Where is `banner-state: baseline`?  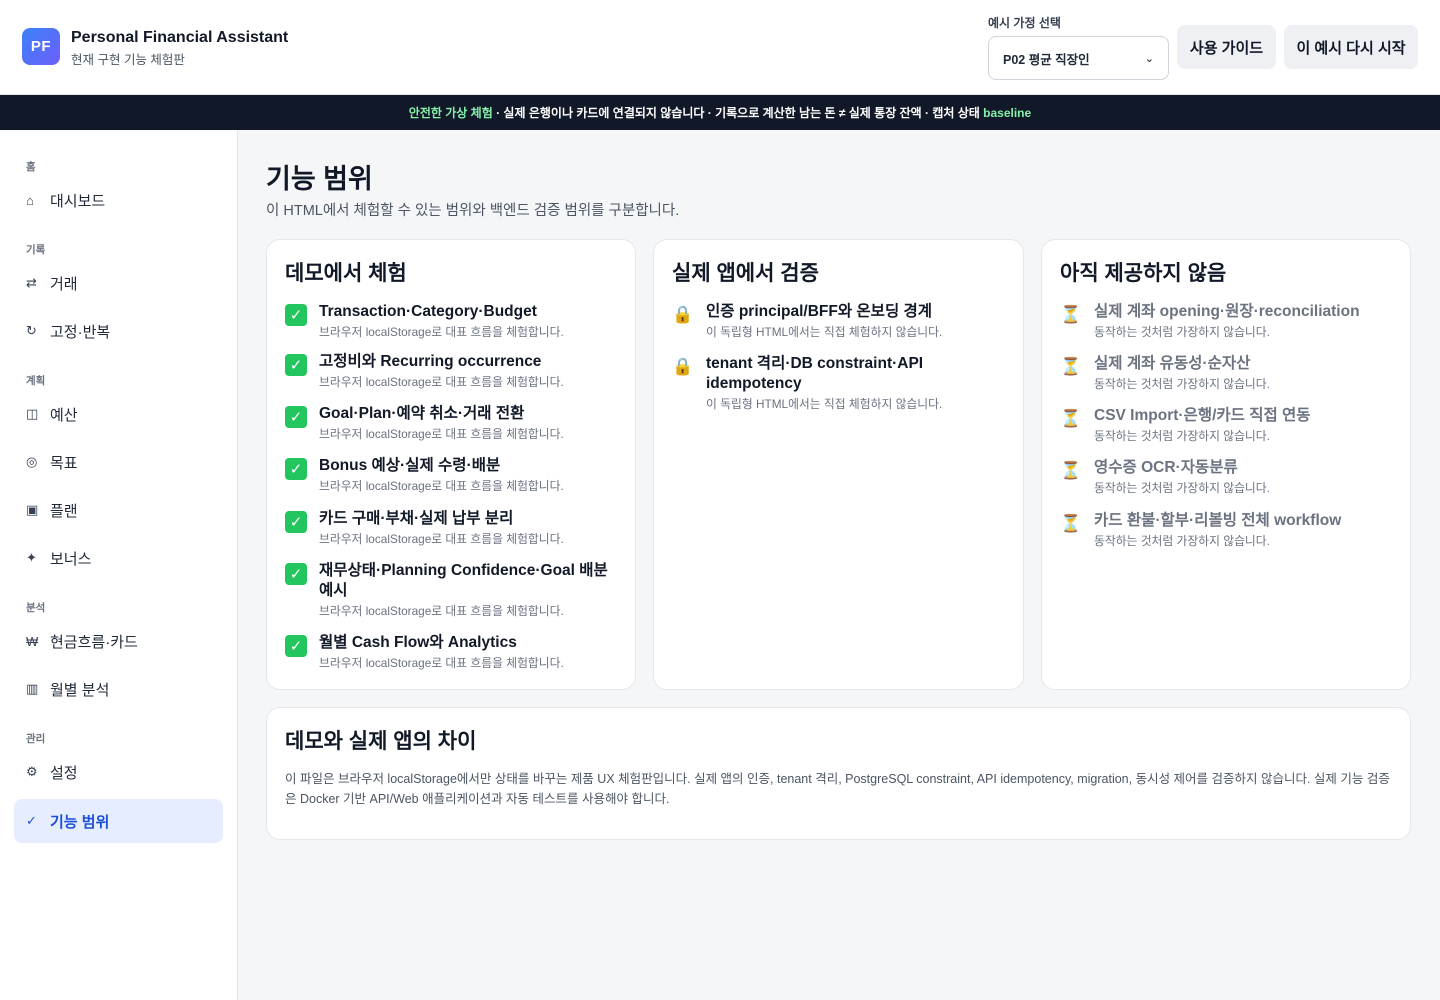 banner-state: baseline is located at coordinates (1007, 112).